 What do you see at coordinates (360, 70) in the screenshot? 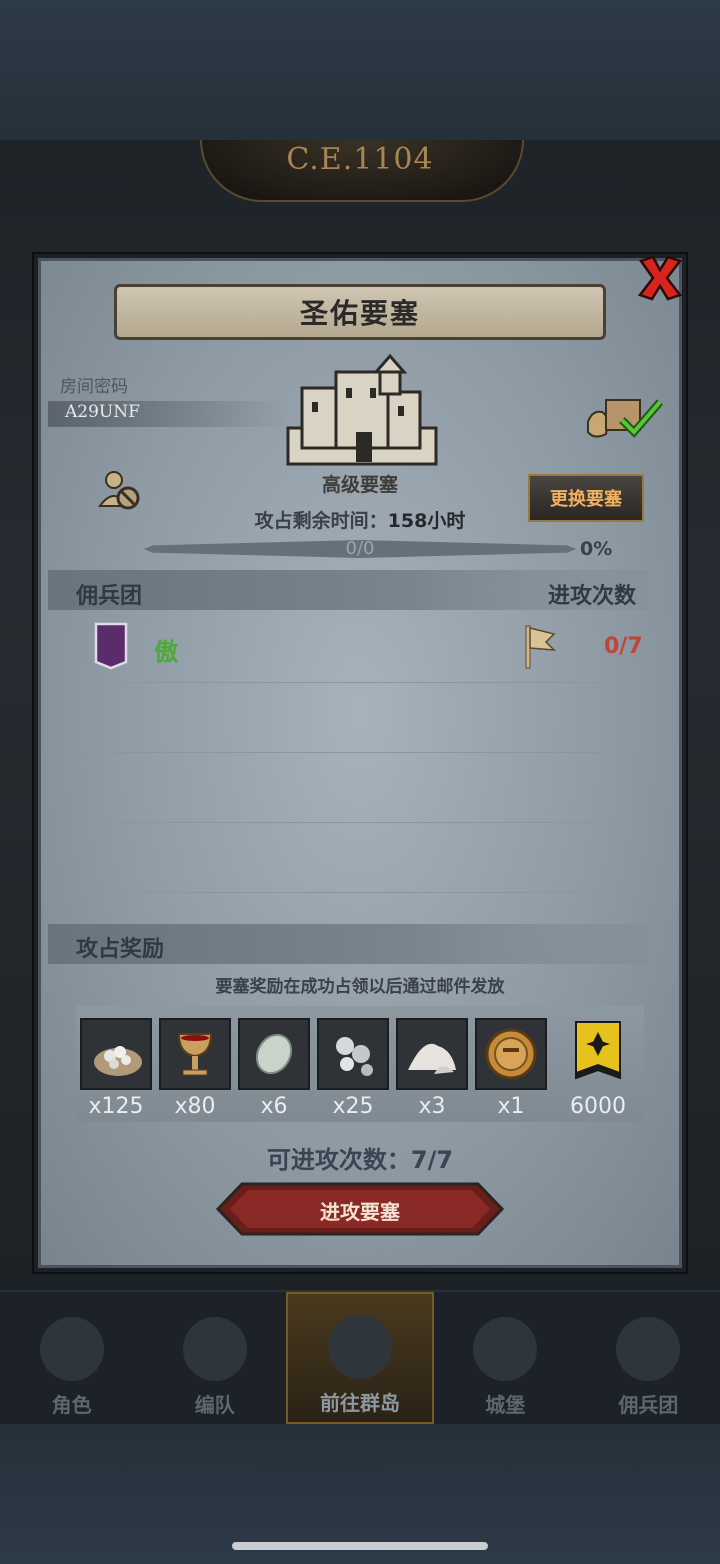
I see `top-backdrop` at bounding box center [360, 70].